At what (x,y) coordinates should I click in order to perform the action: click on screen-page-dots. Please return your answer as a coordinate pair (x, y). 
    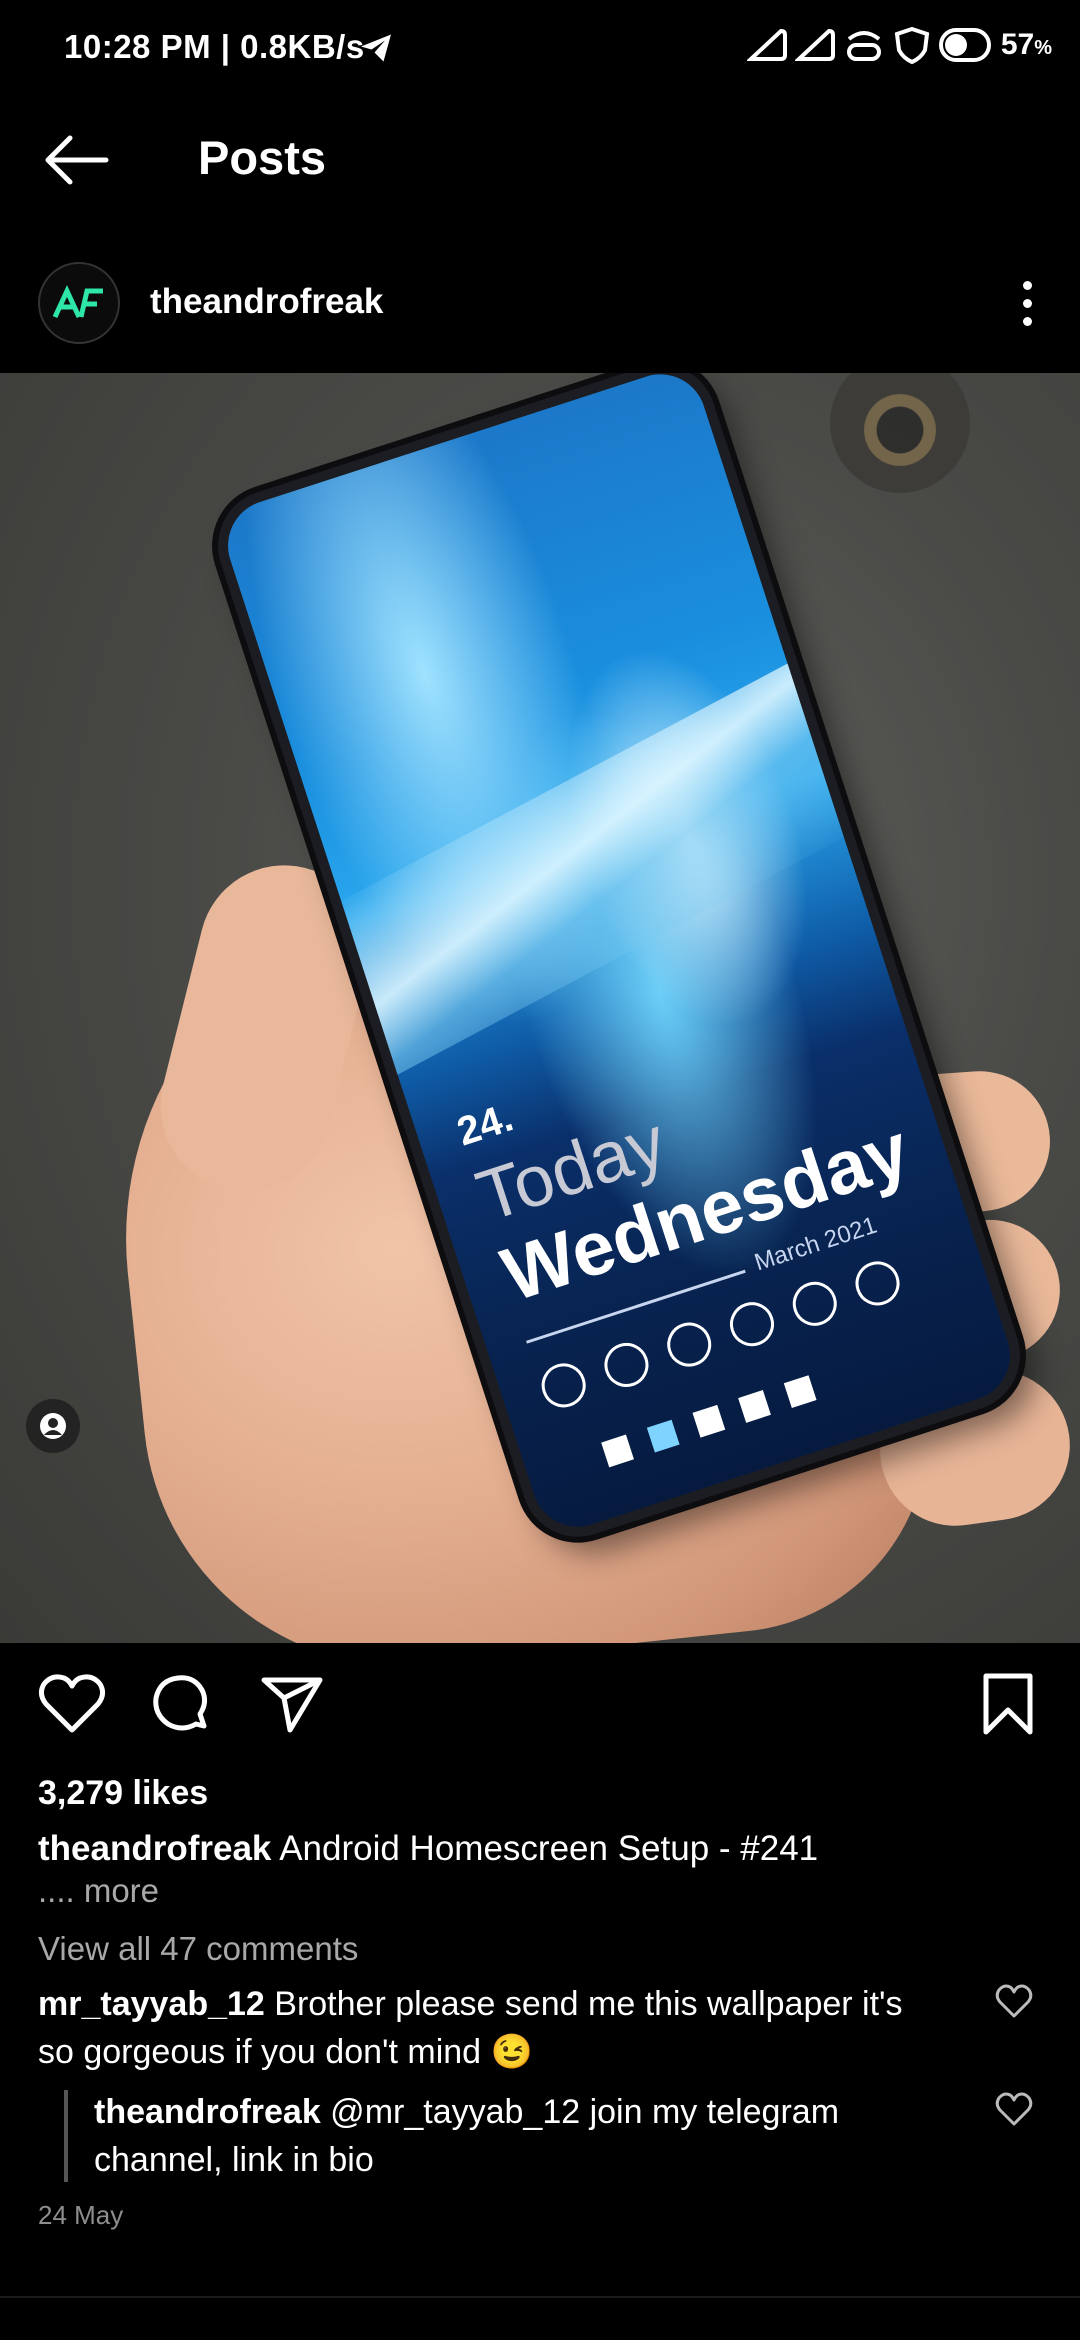
    Looking at the image, I should click on (709, 1421).